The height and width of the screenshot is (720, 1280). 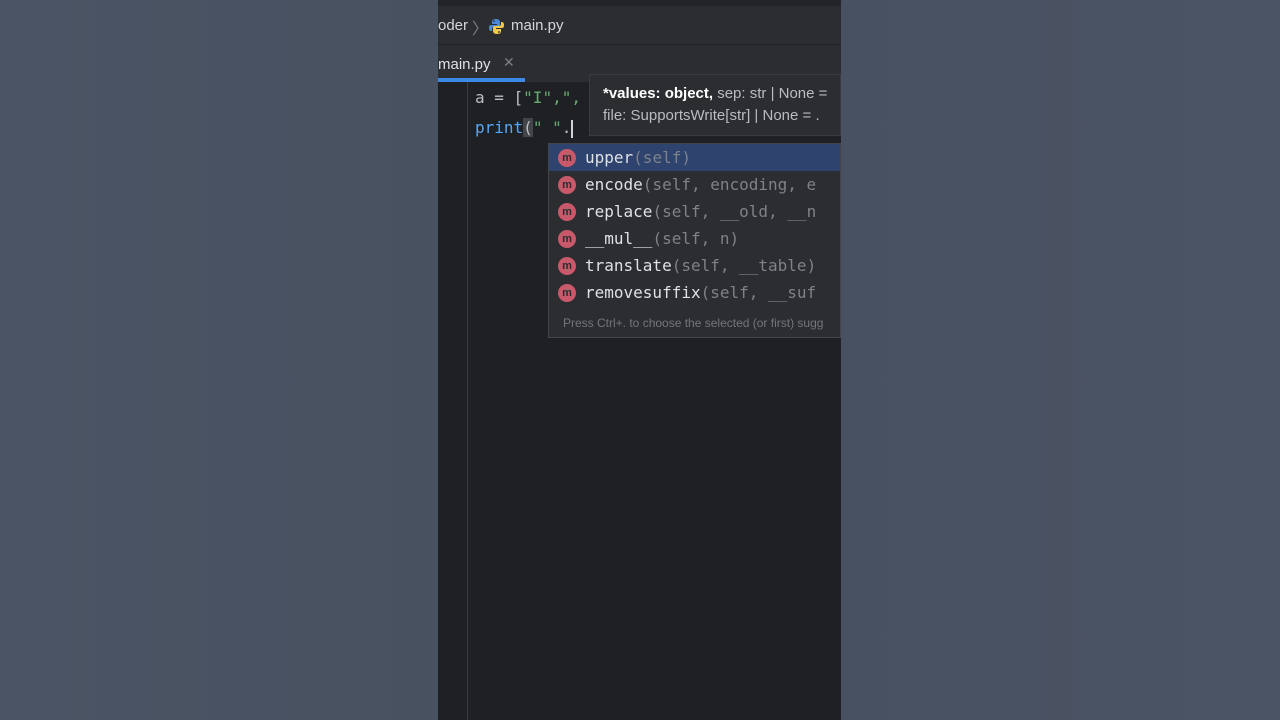 I want to click on completion-item-mul: m __mul__(self, n), so click(x=694, y=238).